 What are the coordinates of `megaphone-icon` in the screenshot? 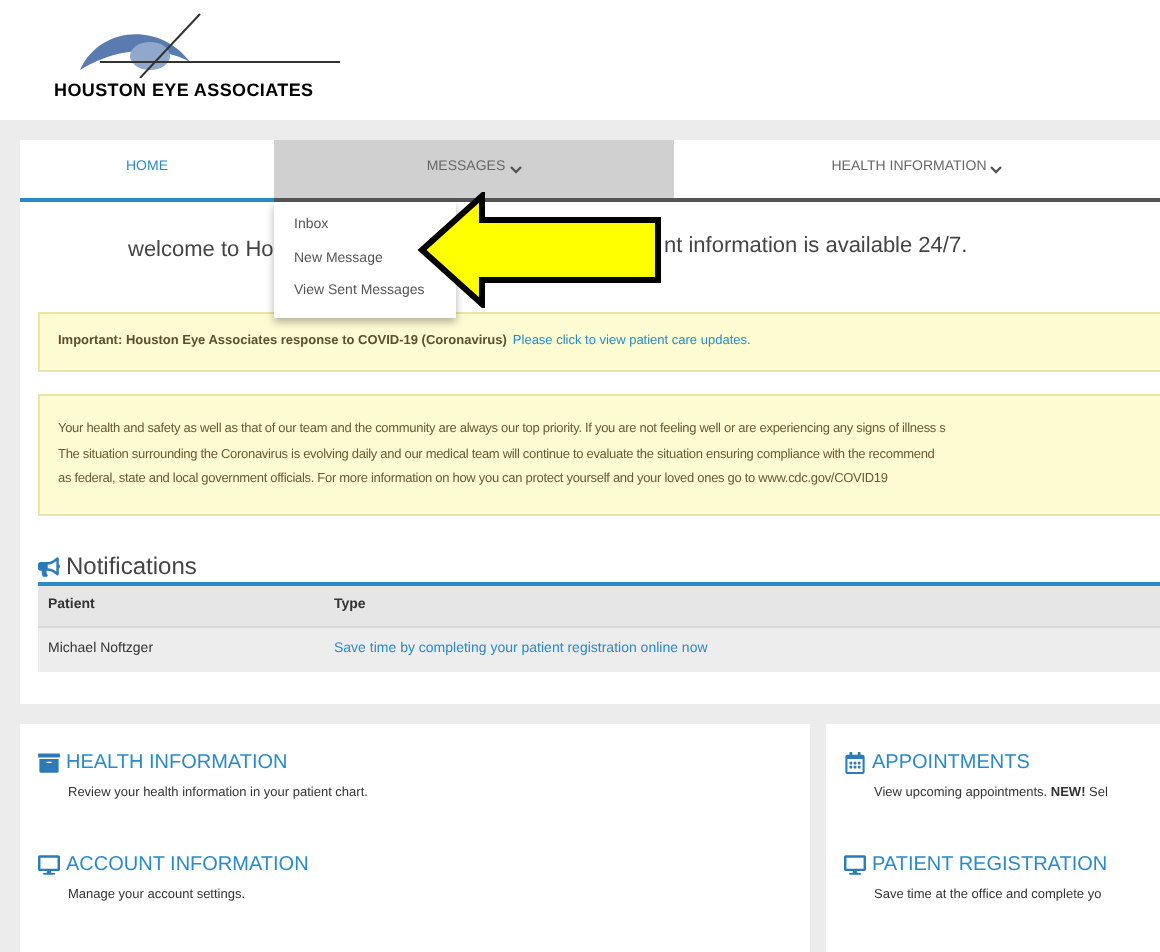 It's located at (49, 566).